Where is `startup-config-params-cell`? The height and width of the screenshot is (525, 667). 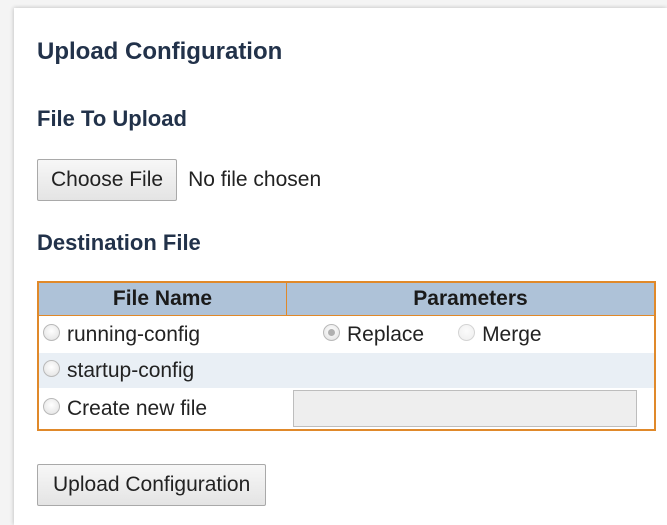 startup-config-params-cell is located at coordinates (470, 370).